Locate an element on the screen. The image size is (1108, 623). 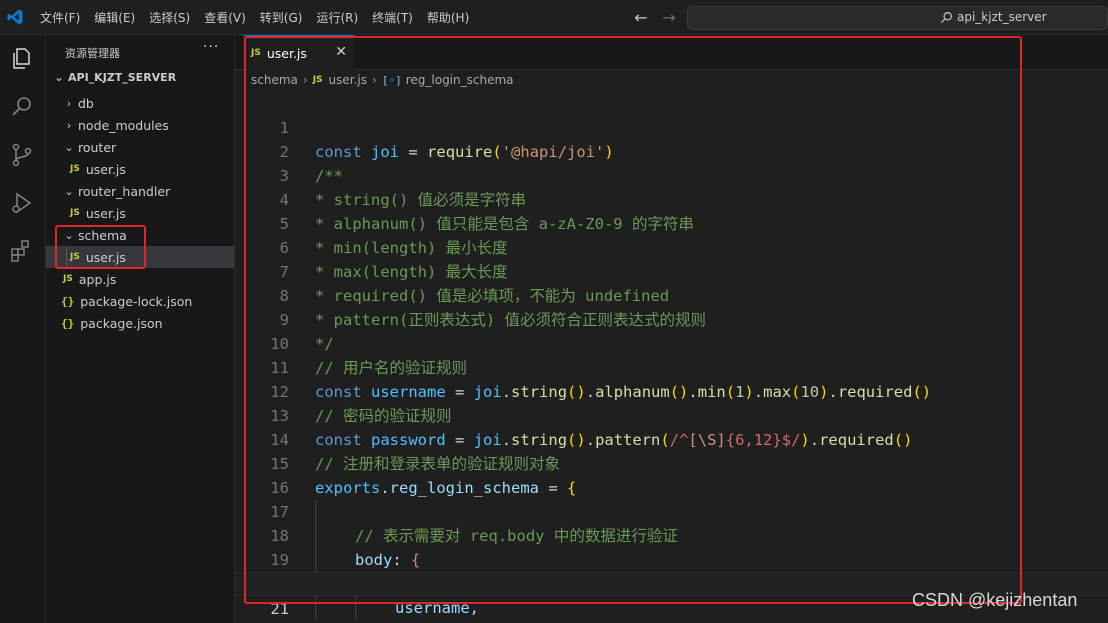
menu-run: 运行(R) is located at coordinates (337, 17).